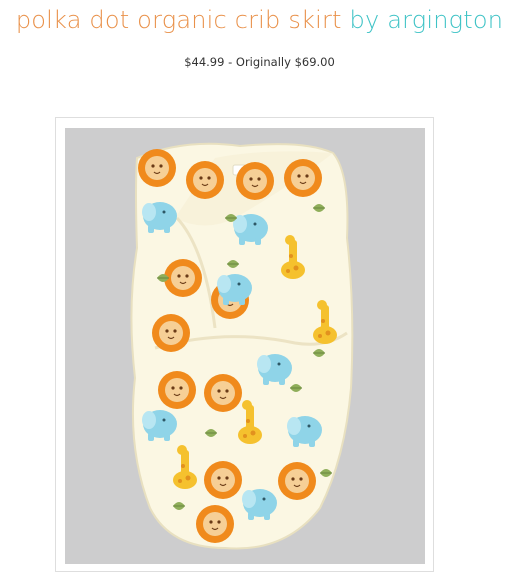 The height and width of the screenshot is (584, 519). I want to click on by-label: by, so click(364, 20).